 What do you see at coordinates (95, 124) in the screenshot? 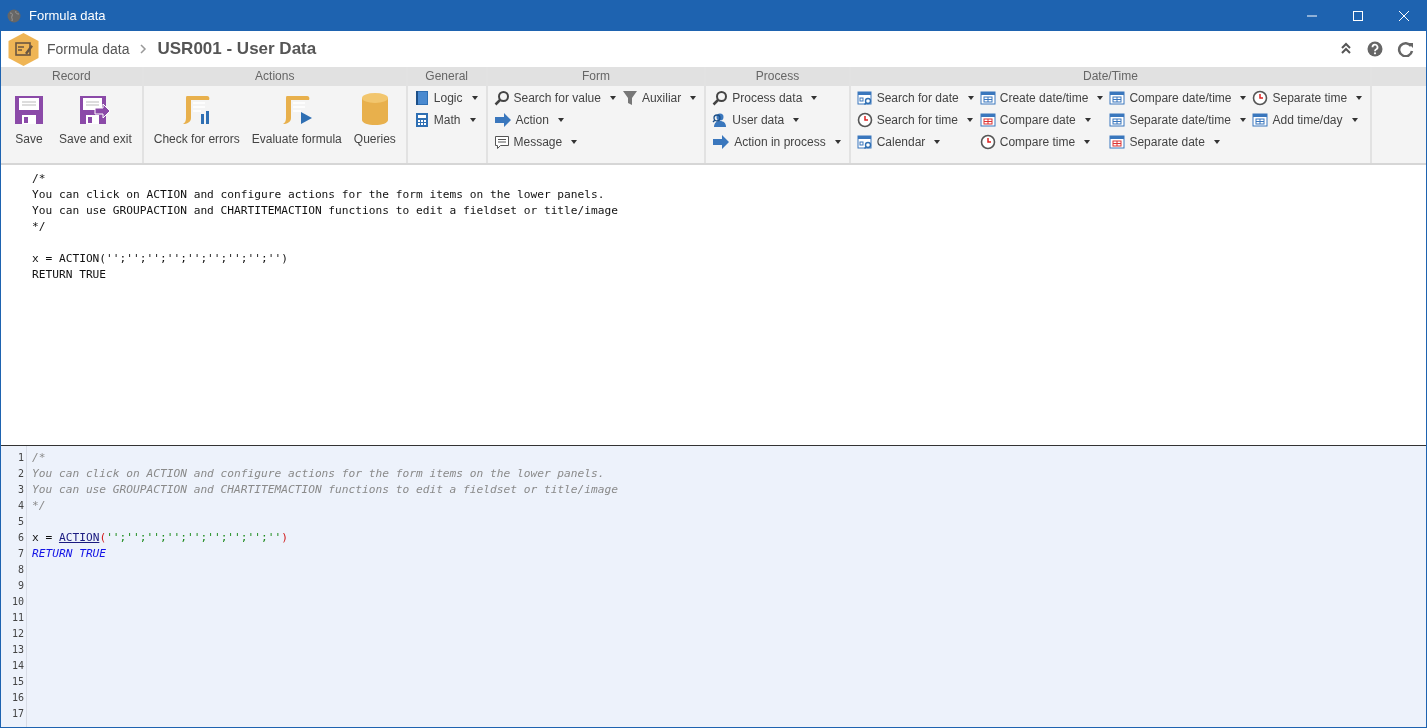
I see `ribbon-button: Save and exit` at bounding box center [95, 124].